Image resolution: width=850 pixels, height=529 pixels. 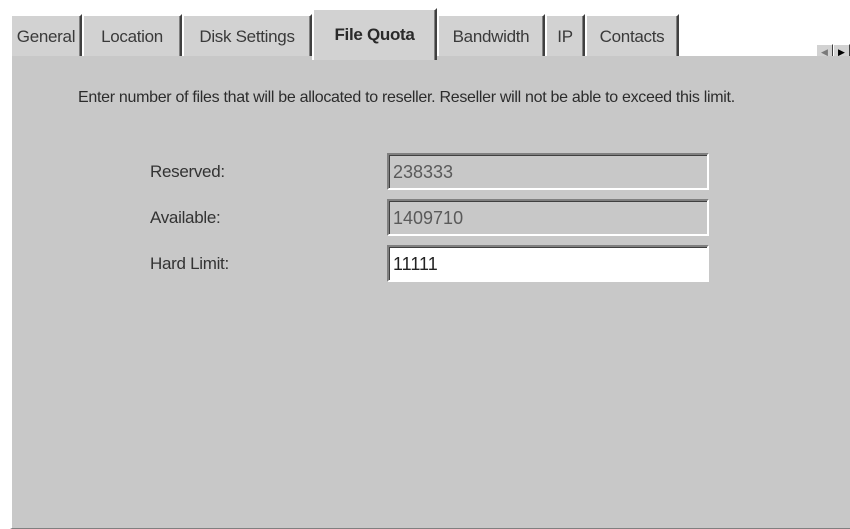 What do you see at coordinates (132, 36) in the screenshot?
I see `tab-location: Location` at bounding box center [132, 36].